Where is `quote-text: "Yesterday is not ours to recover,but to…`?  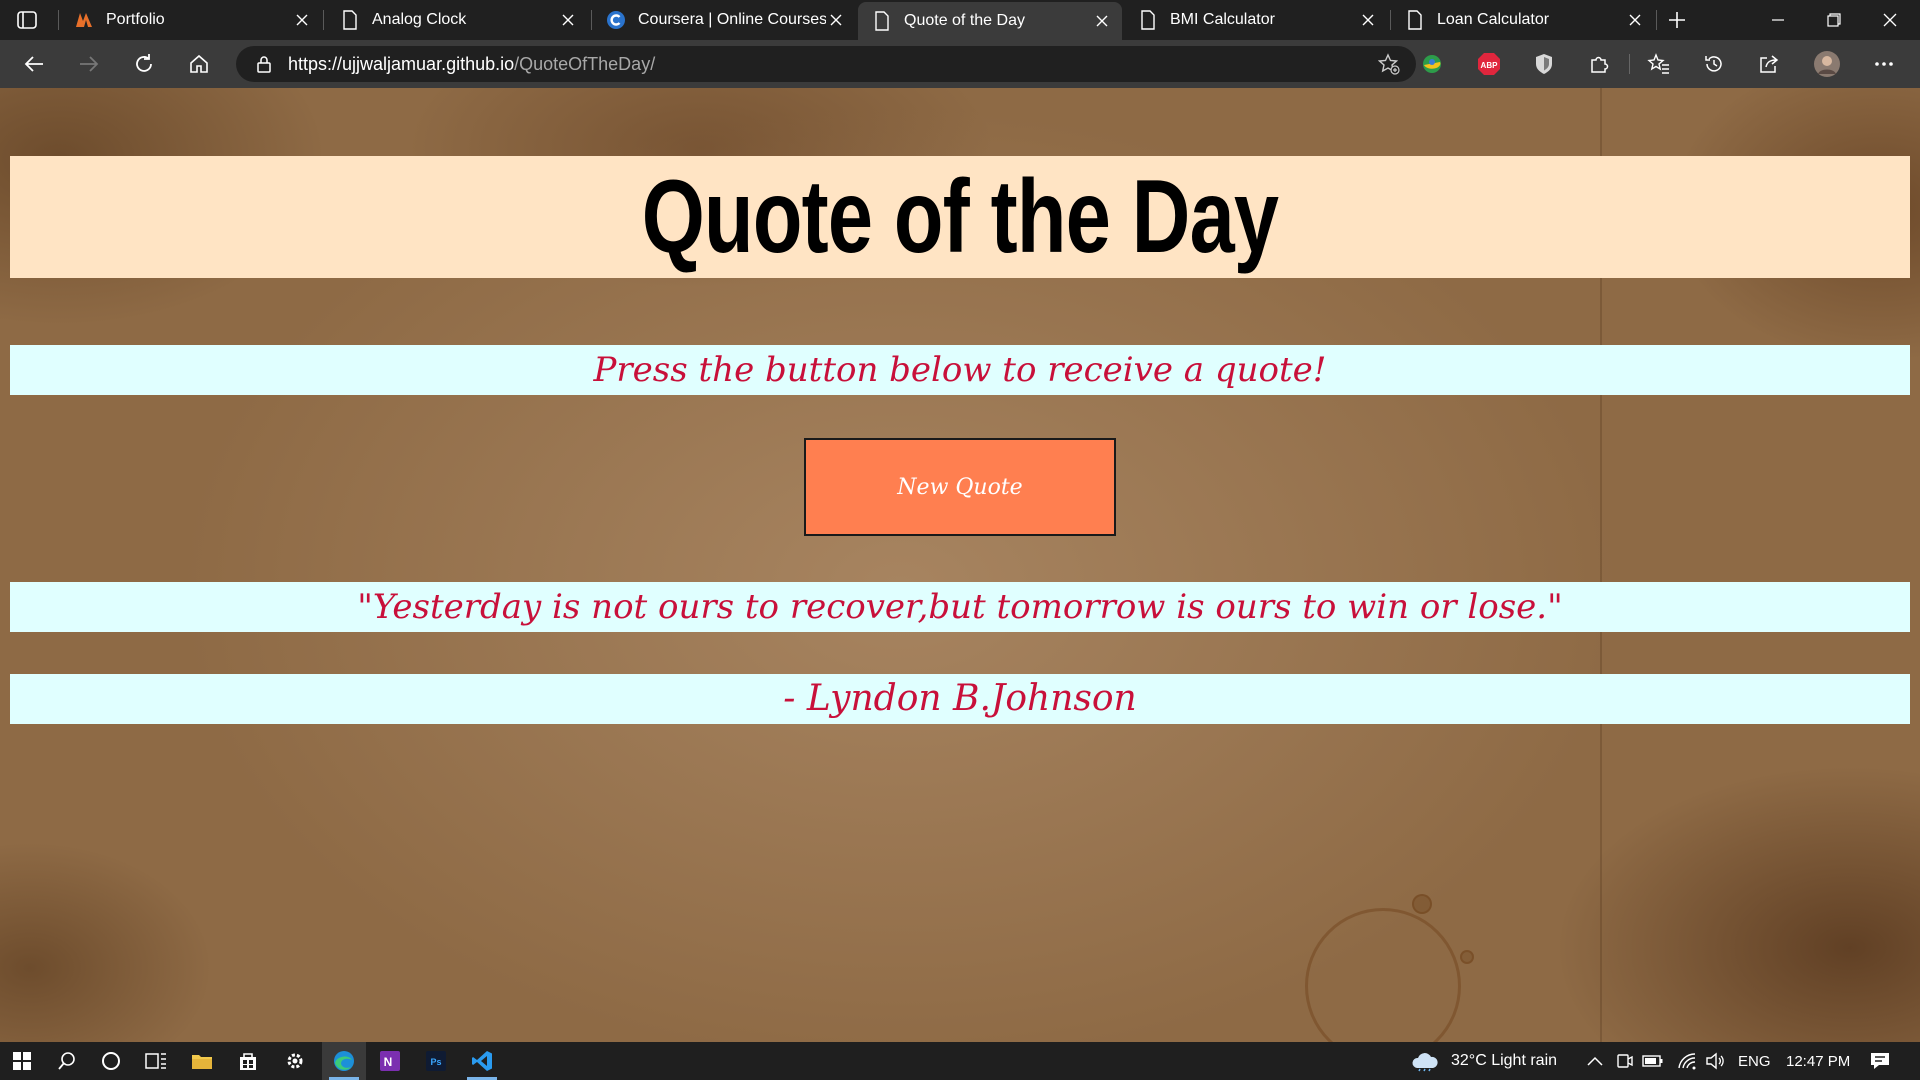 quote-text: "Yesterday is not ours to recover,but to… is located at coordinates (960, 607).